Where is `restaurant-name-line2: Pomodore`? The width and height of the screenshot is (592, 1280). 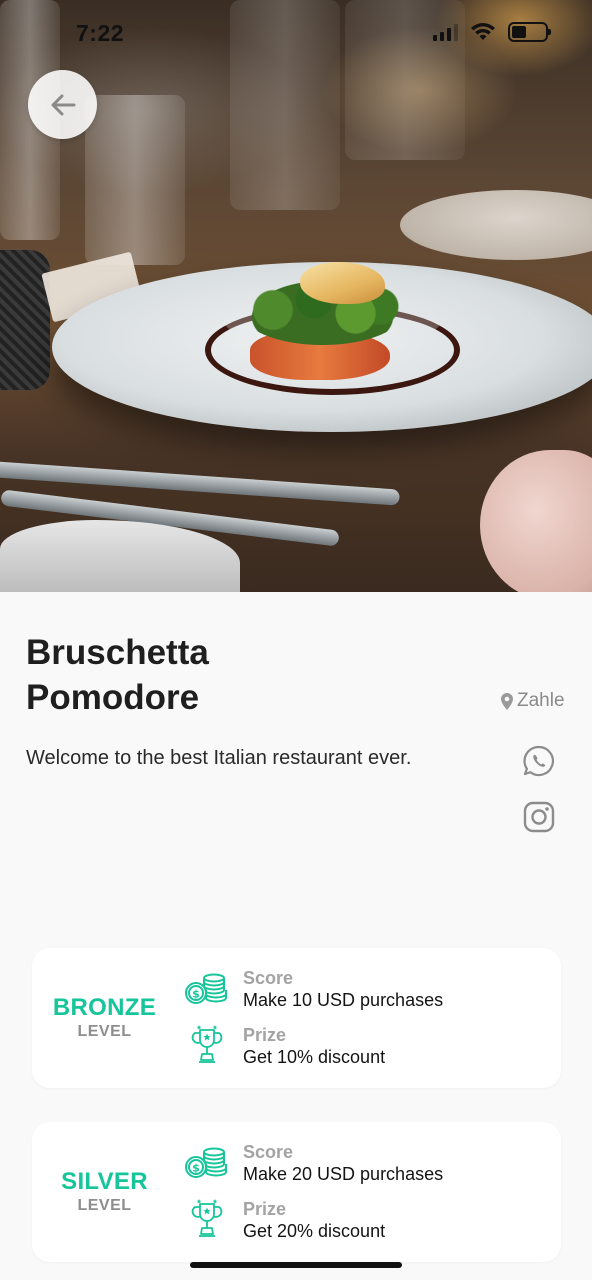 restaurant-name-line2: Pomodore is located at coordinates (113, 697).